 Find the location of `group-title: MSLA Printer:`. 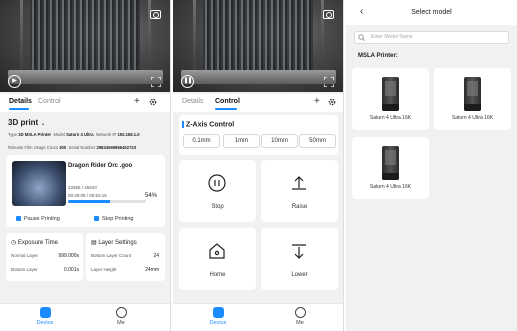

group-title: MSLA Printer: is located at coordinates (378, 56).